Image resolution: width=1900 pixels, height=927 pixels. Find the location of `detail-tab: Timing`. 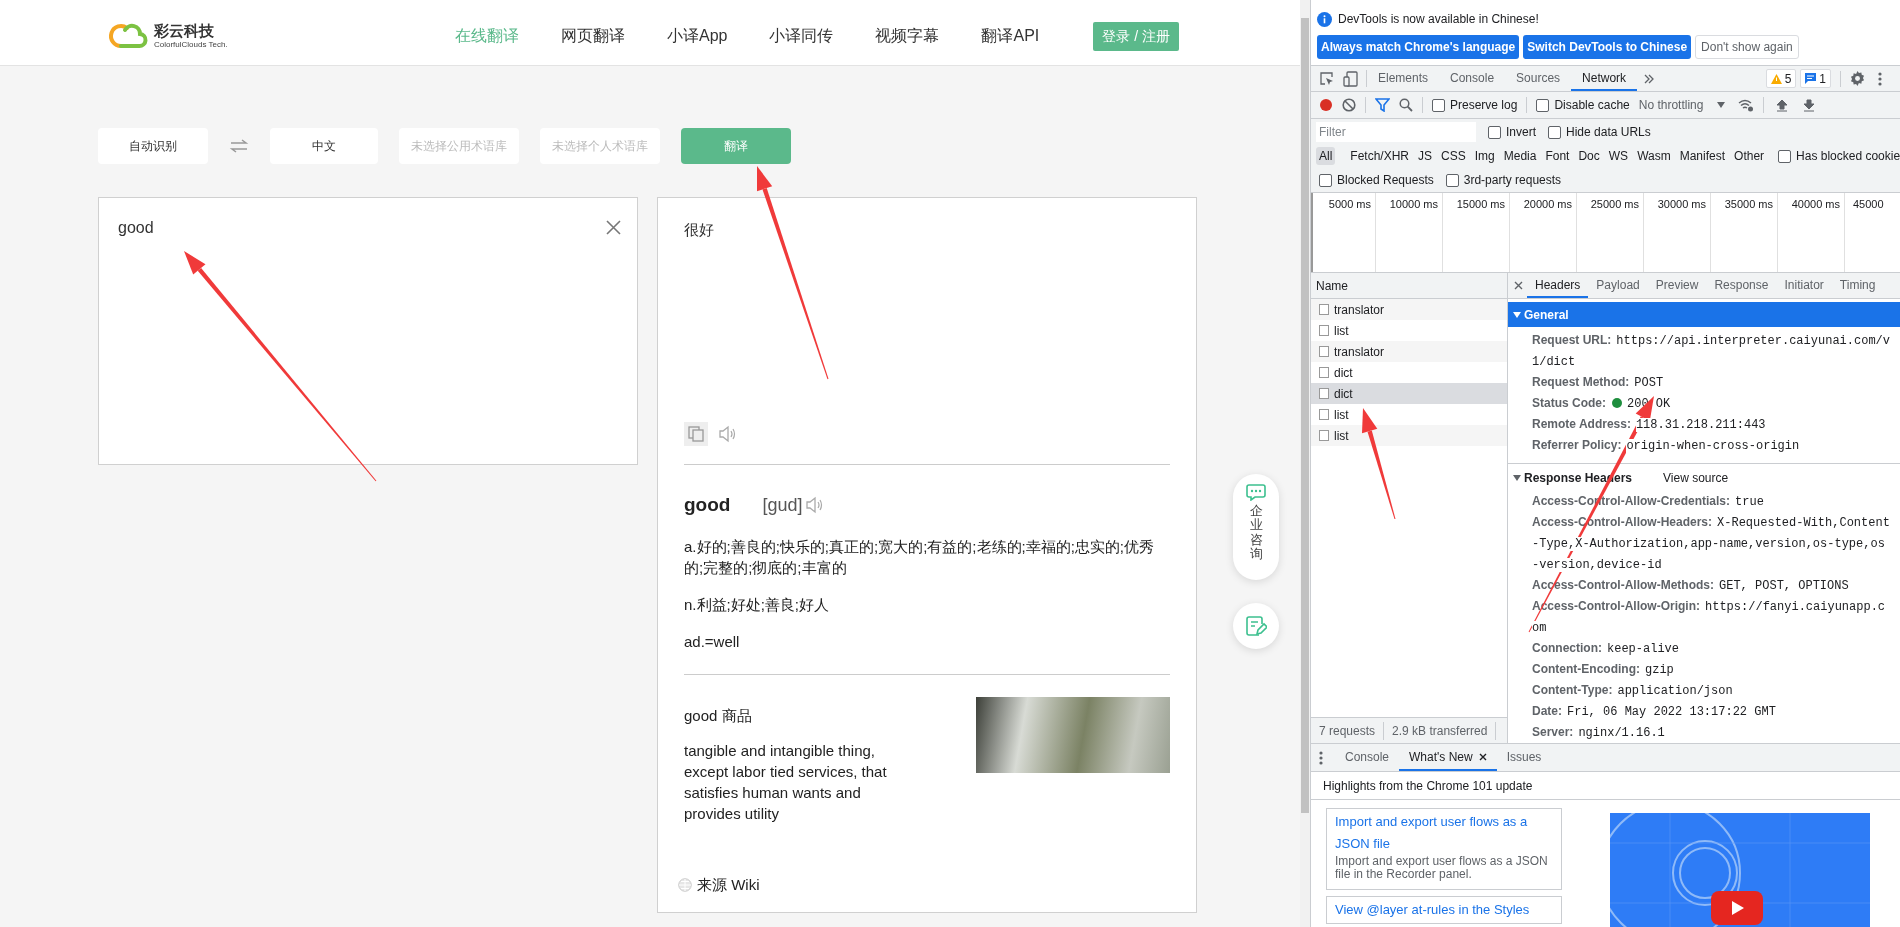

detail-tab: Timing is located at coordinates (1857, 285).